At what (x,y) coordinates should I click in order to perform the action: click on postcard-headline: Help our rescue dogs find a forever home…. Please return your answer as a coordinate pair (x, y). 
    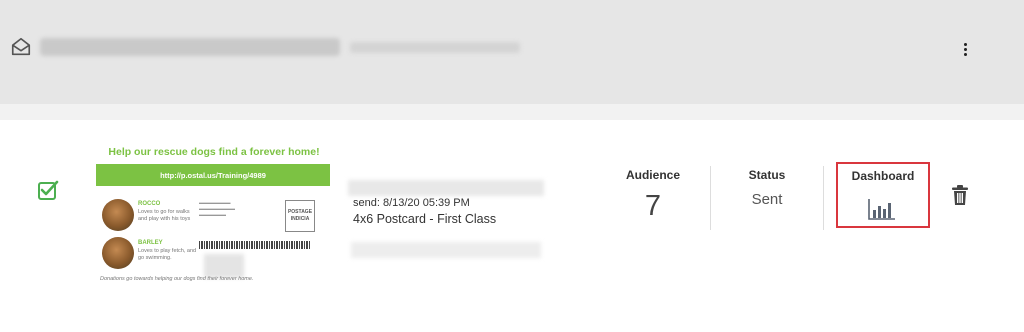
    Looking at the image, I should click on (214, 152).